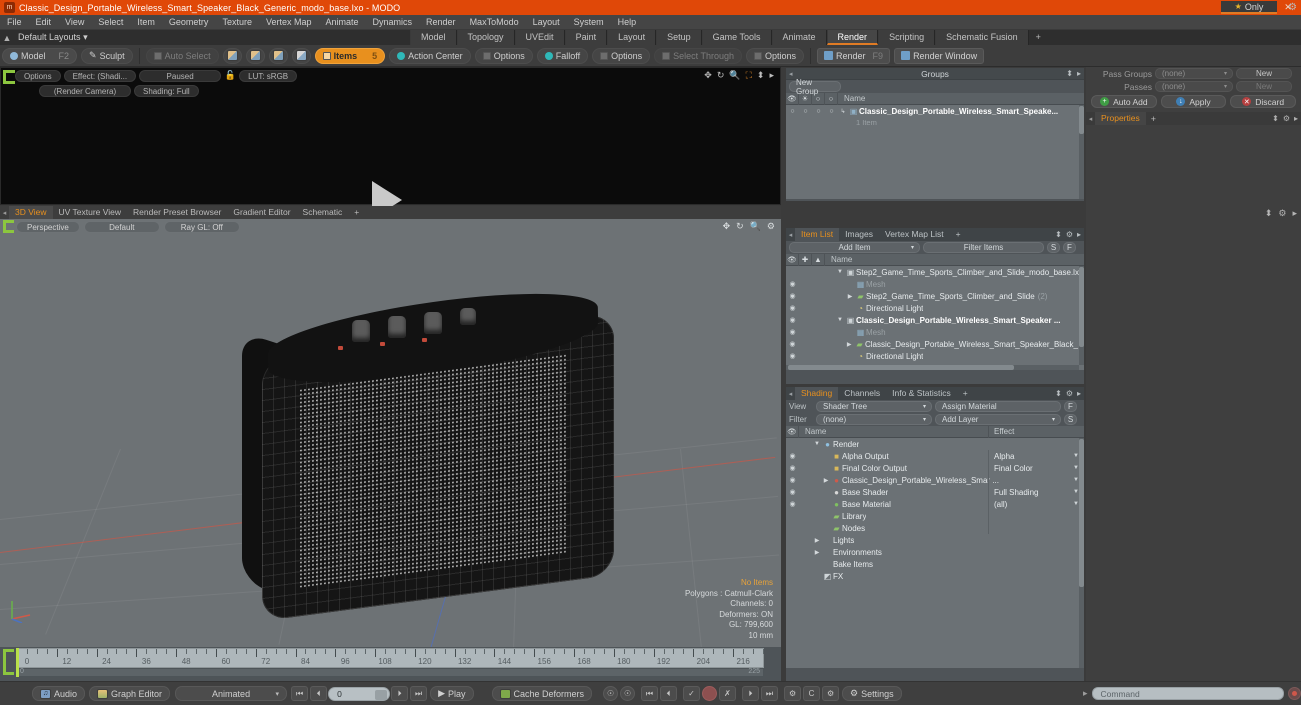  Describe the element at coordinates (998, 406) in the screenshot. I see `assign-material-button: Assign Material` at that location.